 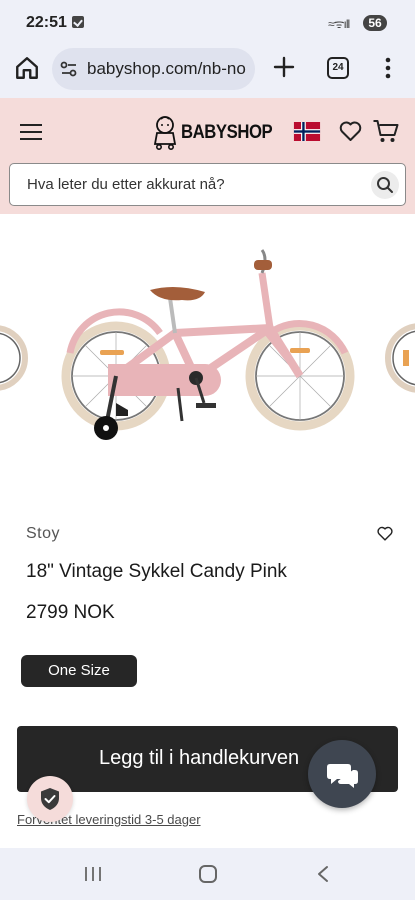 What do you see at coordinates (165, 133) in the screenshot?
I see `logo-baby-icon` at bounding box center [165, 133].